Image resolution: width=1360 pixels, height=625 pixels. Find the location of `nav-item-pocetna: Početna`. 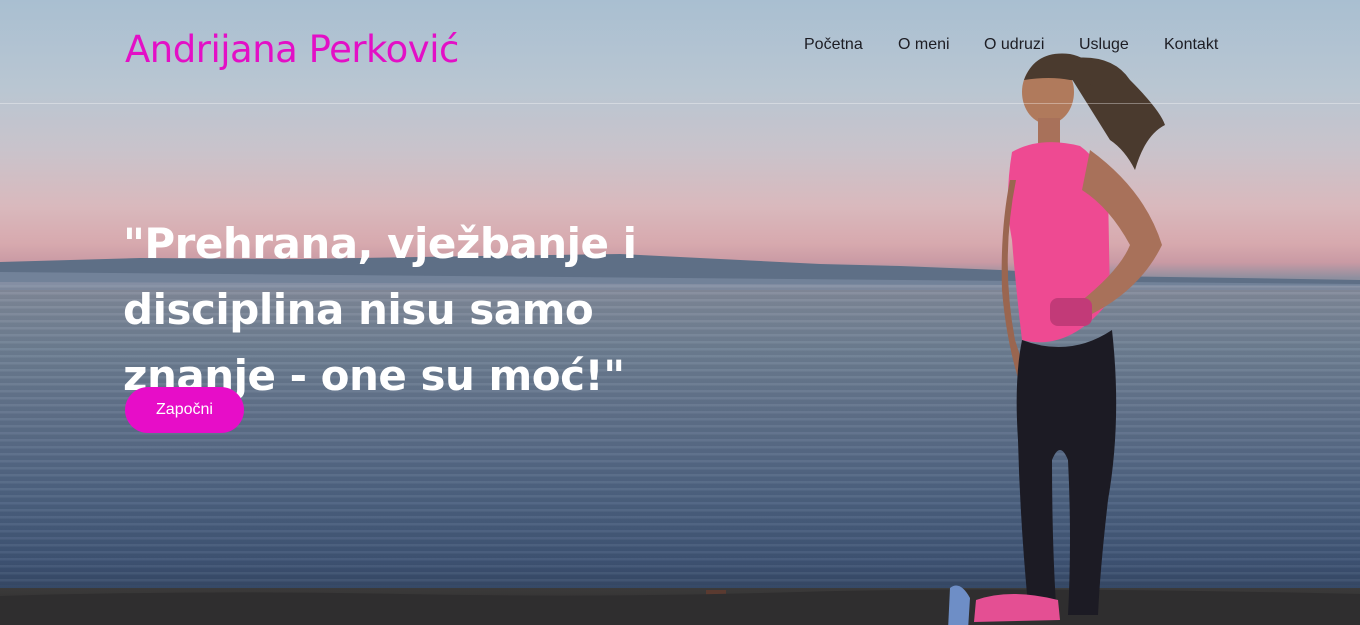

nav-item-pocetna: Početna is located at coordinates (833, 45).